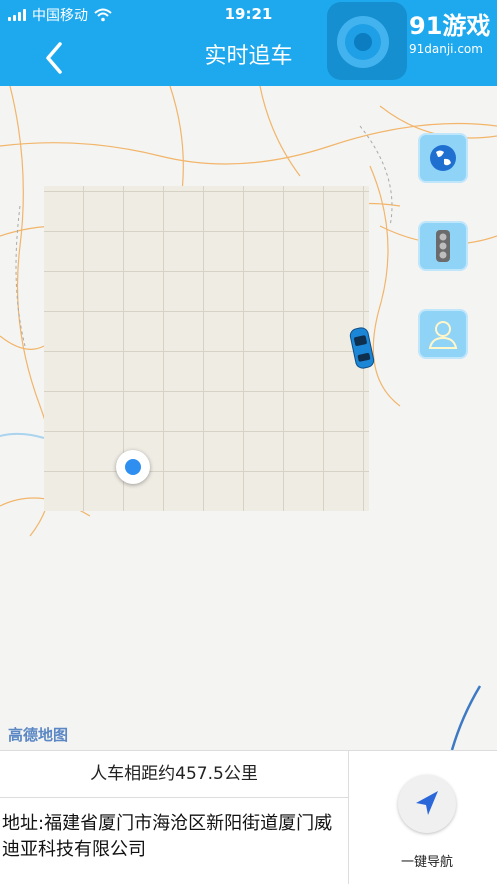 The height and width of the screenshot is (884, 497). What do you see at coordinates (362, 348) in the screenshot?
I see `car-marker-icon` at bounding box center [362, 348].